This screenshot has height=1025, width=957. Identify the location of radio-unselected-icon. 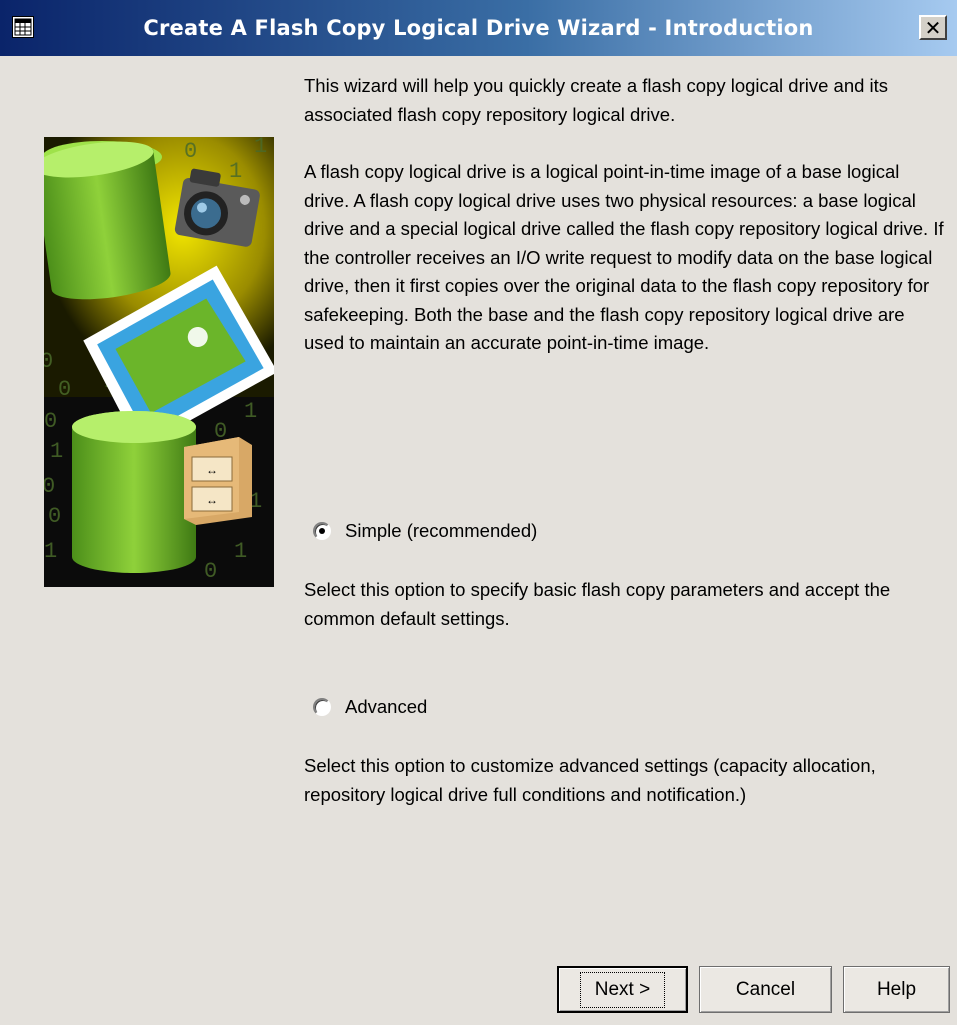
(322, 707).